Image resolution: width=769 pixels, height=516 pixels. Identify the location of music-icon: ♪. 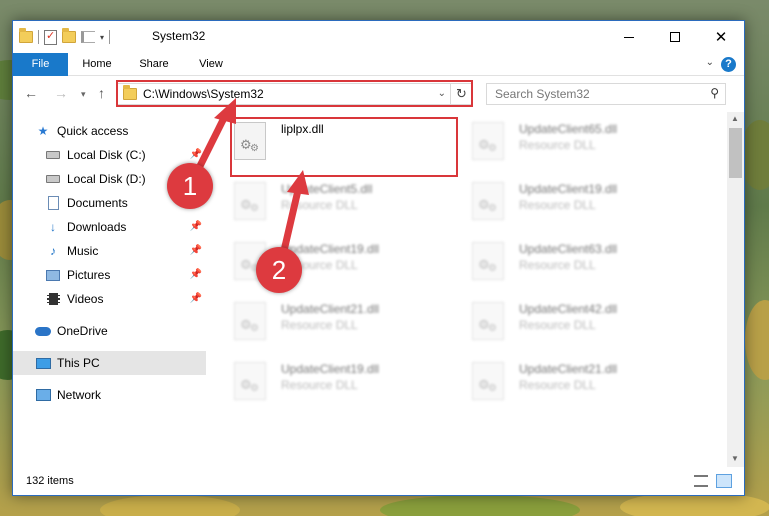
(53, 251).